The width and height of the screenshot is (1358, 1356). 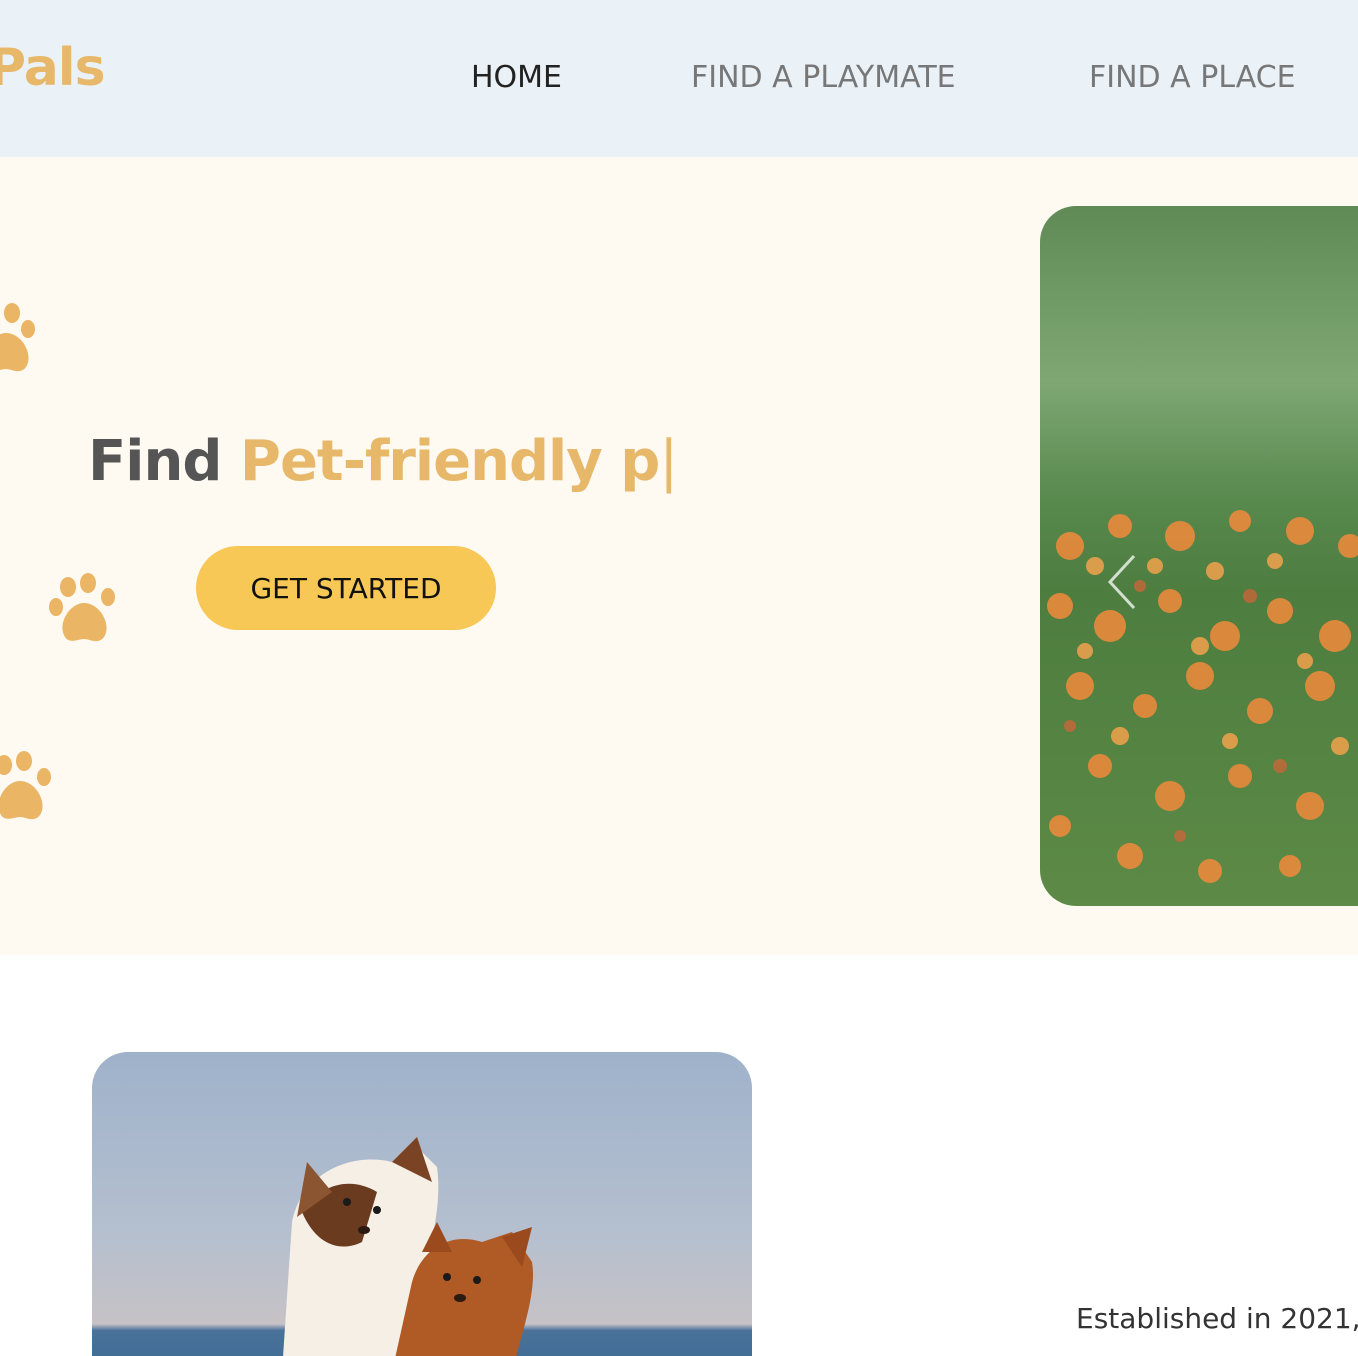 What do you see at coordinates (1192, 77) in the screenshot?
I see `nav-find-a-place: FIND A PLACE` at bounding box center [1192, 77].